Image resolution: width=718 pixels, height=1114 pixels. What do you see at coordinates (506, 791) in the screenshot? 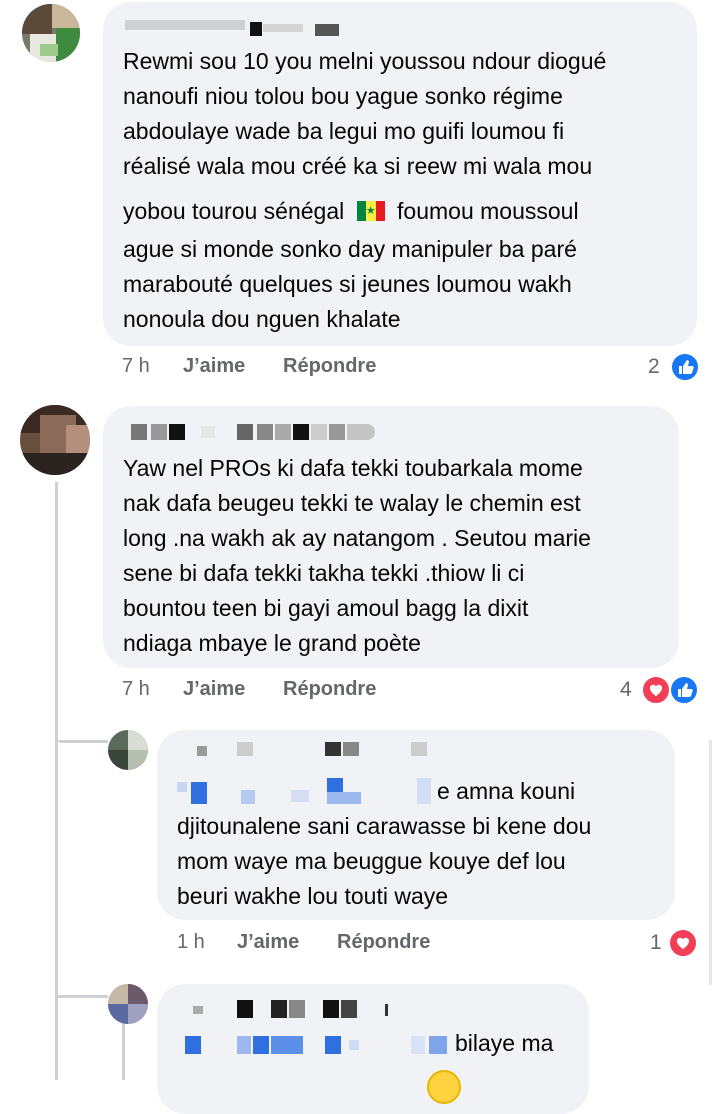
I see `comment-text-line: e amna kouni` at bounding box center [506, 791].